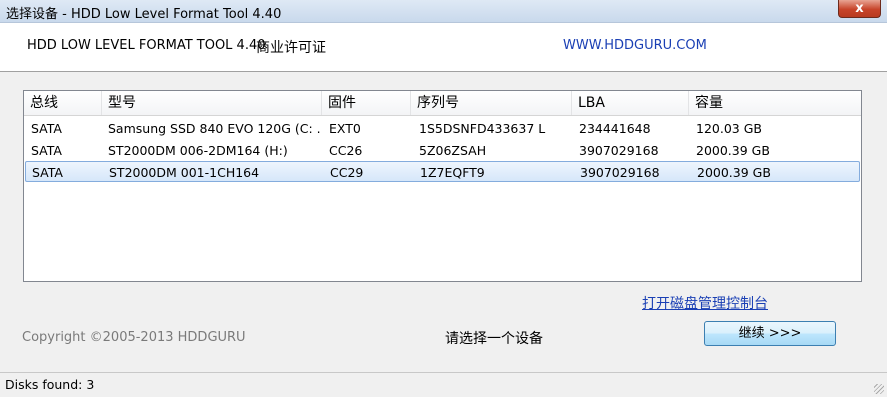  I want to click on column-header-capacity: 容量, so click(775, 103).